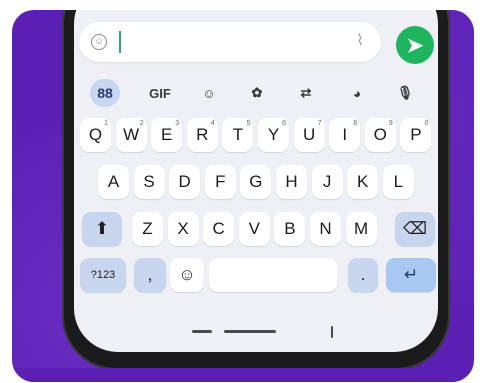 Image resolution: width=487 pixels, height=383 pixels. What do you see at coordinates (257, 93) in the screenshot?
I see `settings-icon: ✿` at bounding box center [257, 93].